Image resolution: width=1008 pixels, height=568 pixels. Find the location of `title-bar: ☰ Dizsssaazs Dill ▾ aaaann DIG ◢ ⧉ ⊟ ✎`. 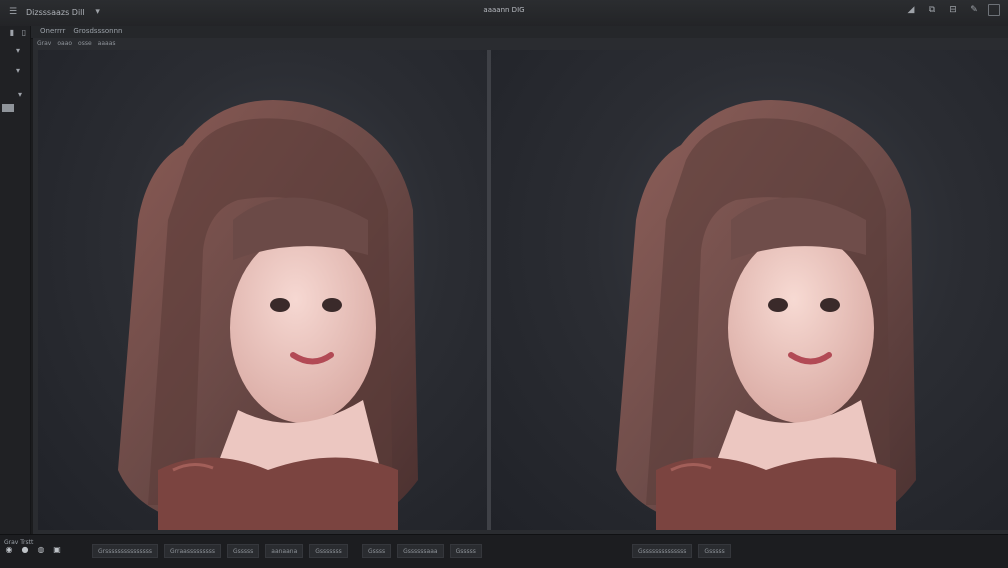

title-bar: ☰ Dizsssaazs Dill ▾ aaaann DIG ◢ ⧉ ⊟ ✎ is located at coordinates (504, 13).